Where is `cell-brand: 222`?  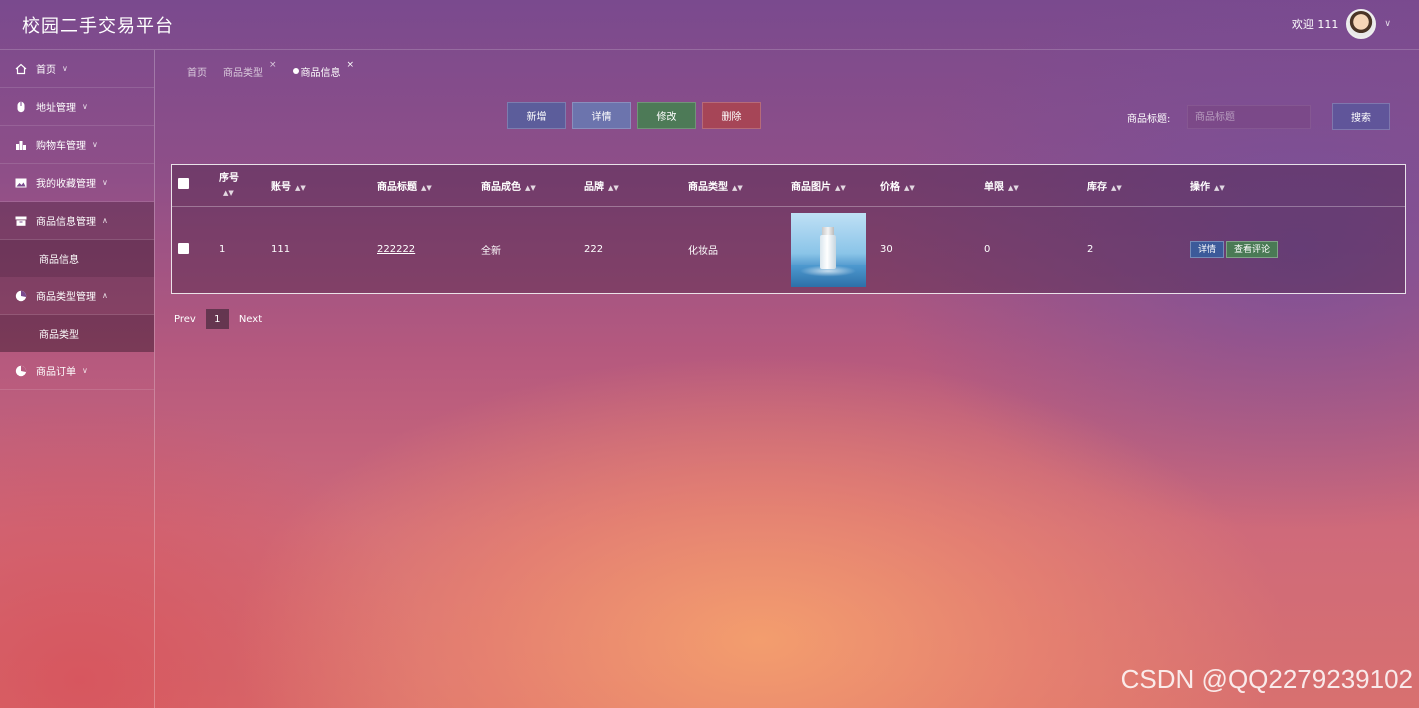
cell-brand: 222 is located at coordinates (594, 250).